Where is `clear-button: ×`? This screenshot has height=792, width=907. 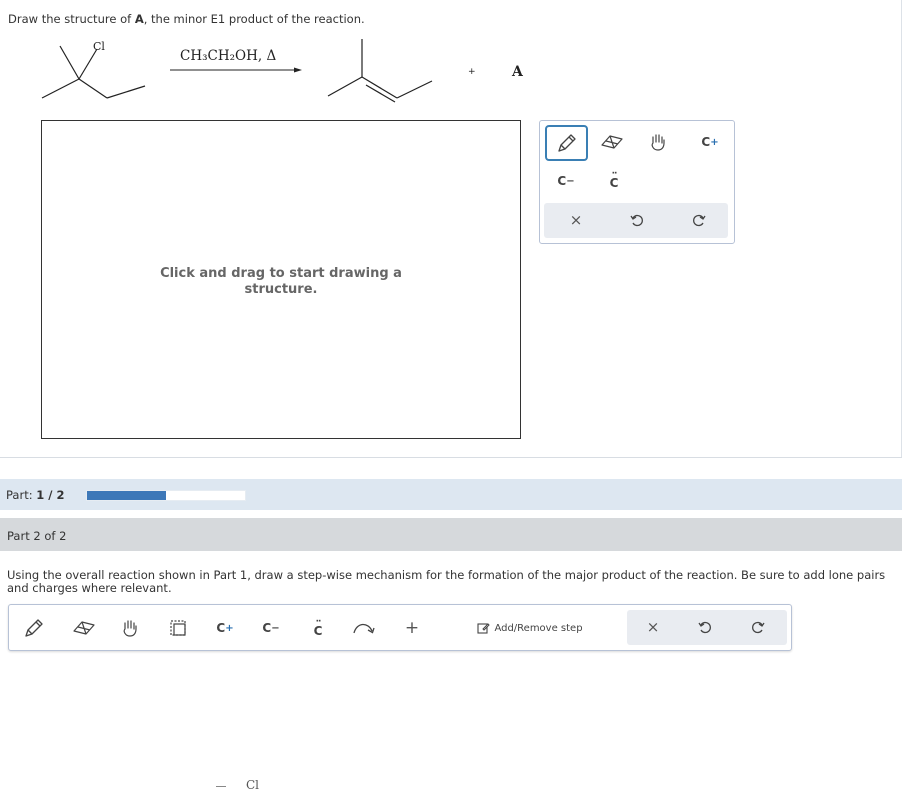 clear-button: × is located at coordinates (576, 220).